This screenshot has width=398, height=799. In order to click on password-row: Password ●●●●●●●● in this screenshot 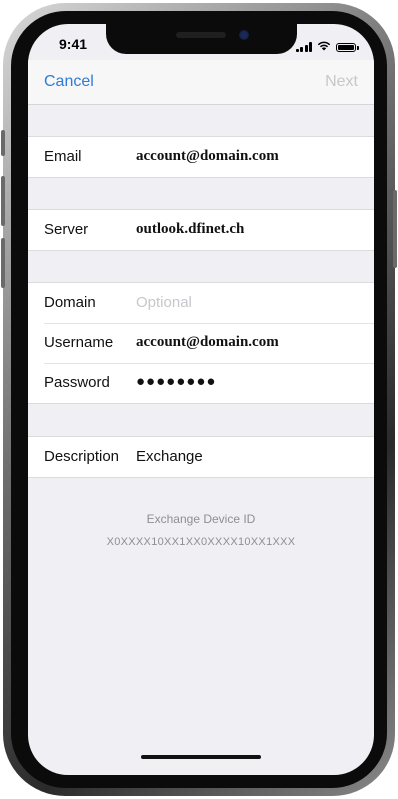, I will do `click(201, 383)`.